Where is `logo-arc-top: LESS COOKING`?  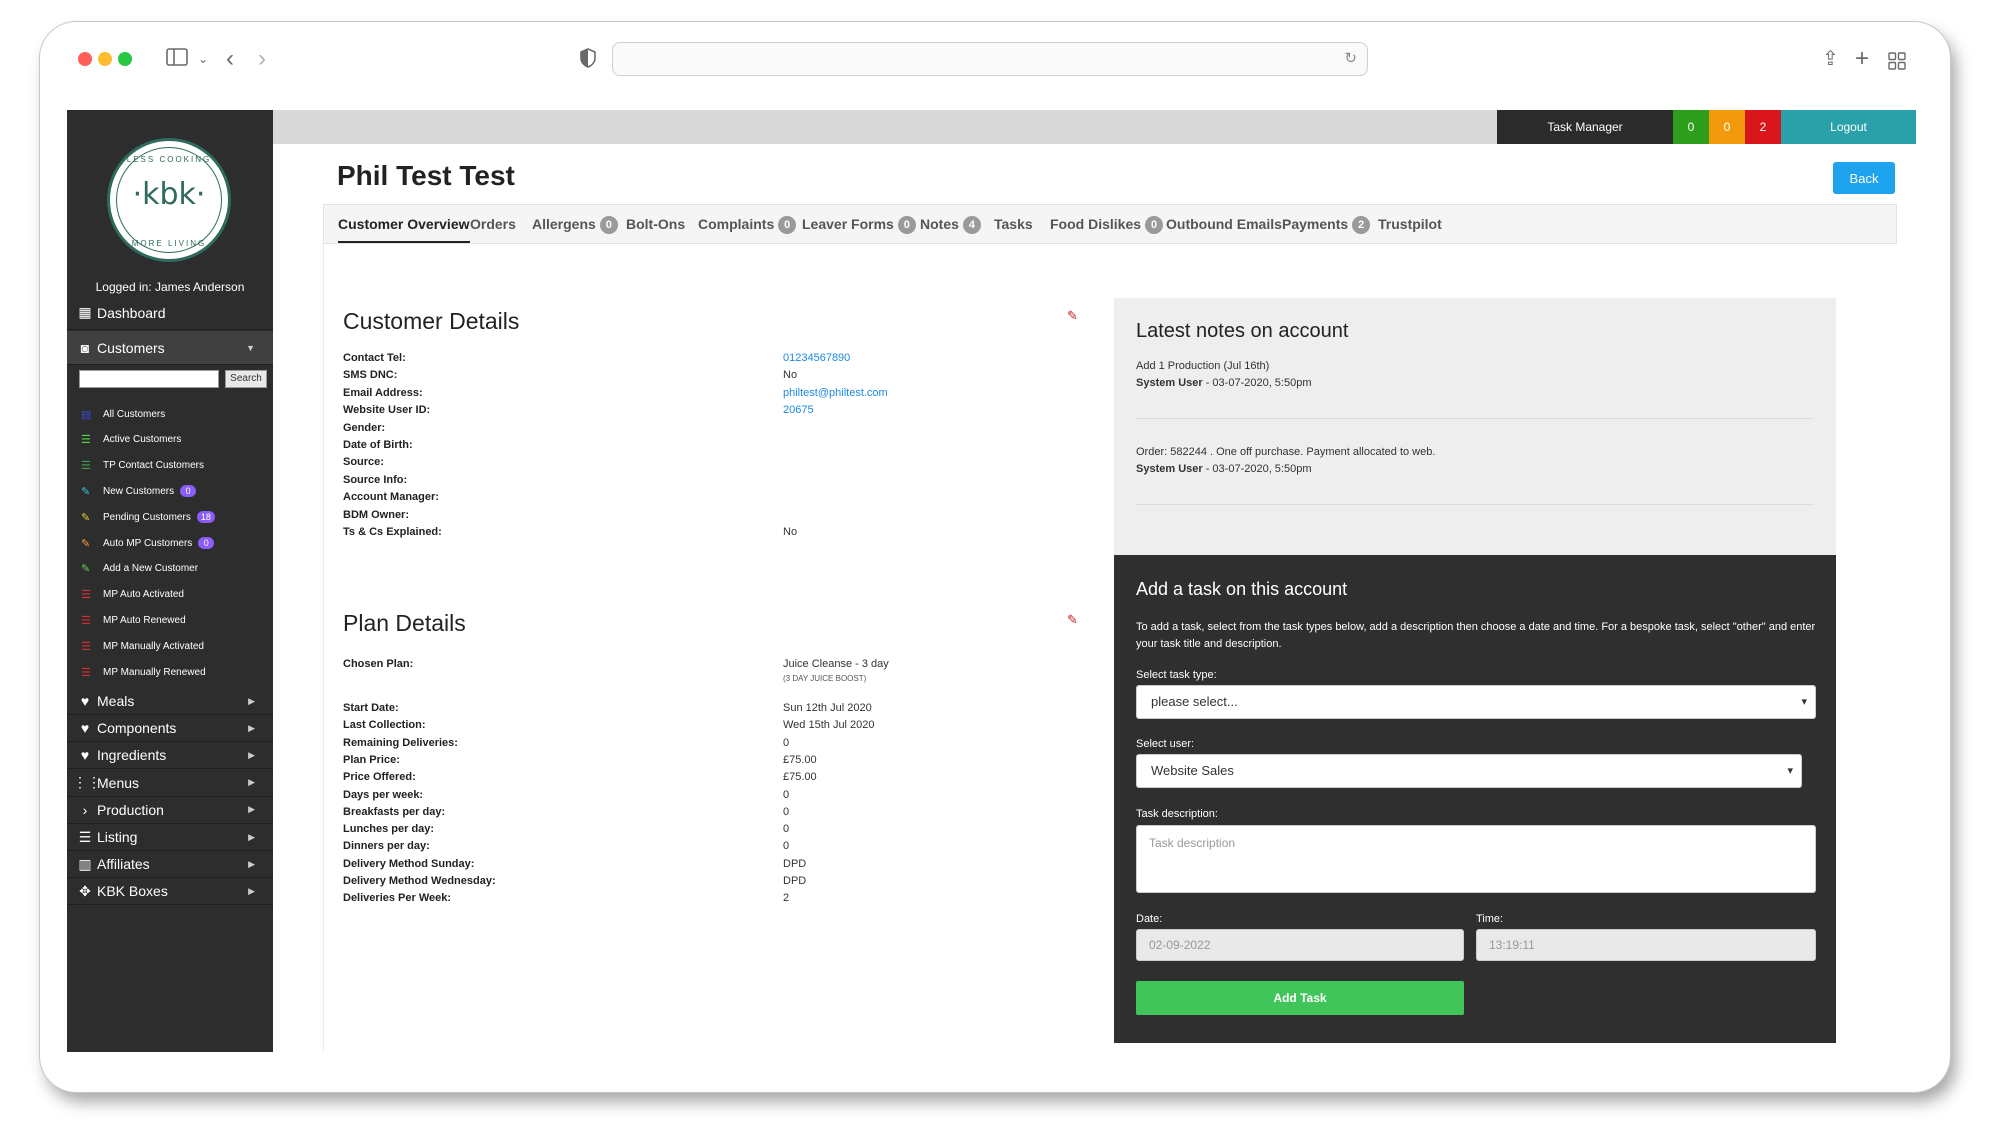 logo-arc-top: LESS COOKING is located at coordinates (169, 159).